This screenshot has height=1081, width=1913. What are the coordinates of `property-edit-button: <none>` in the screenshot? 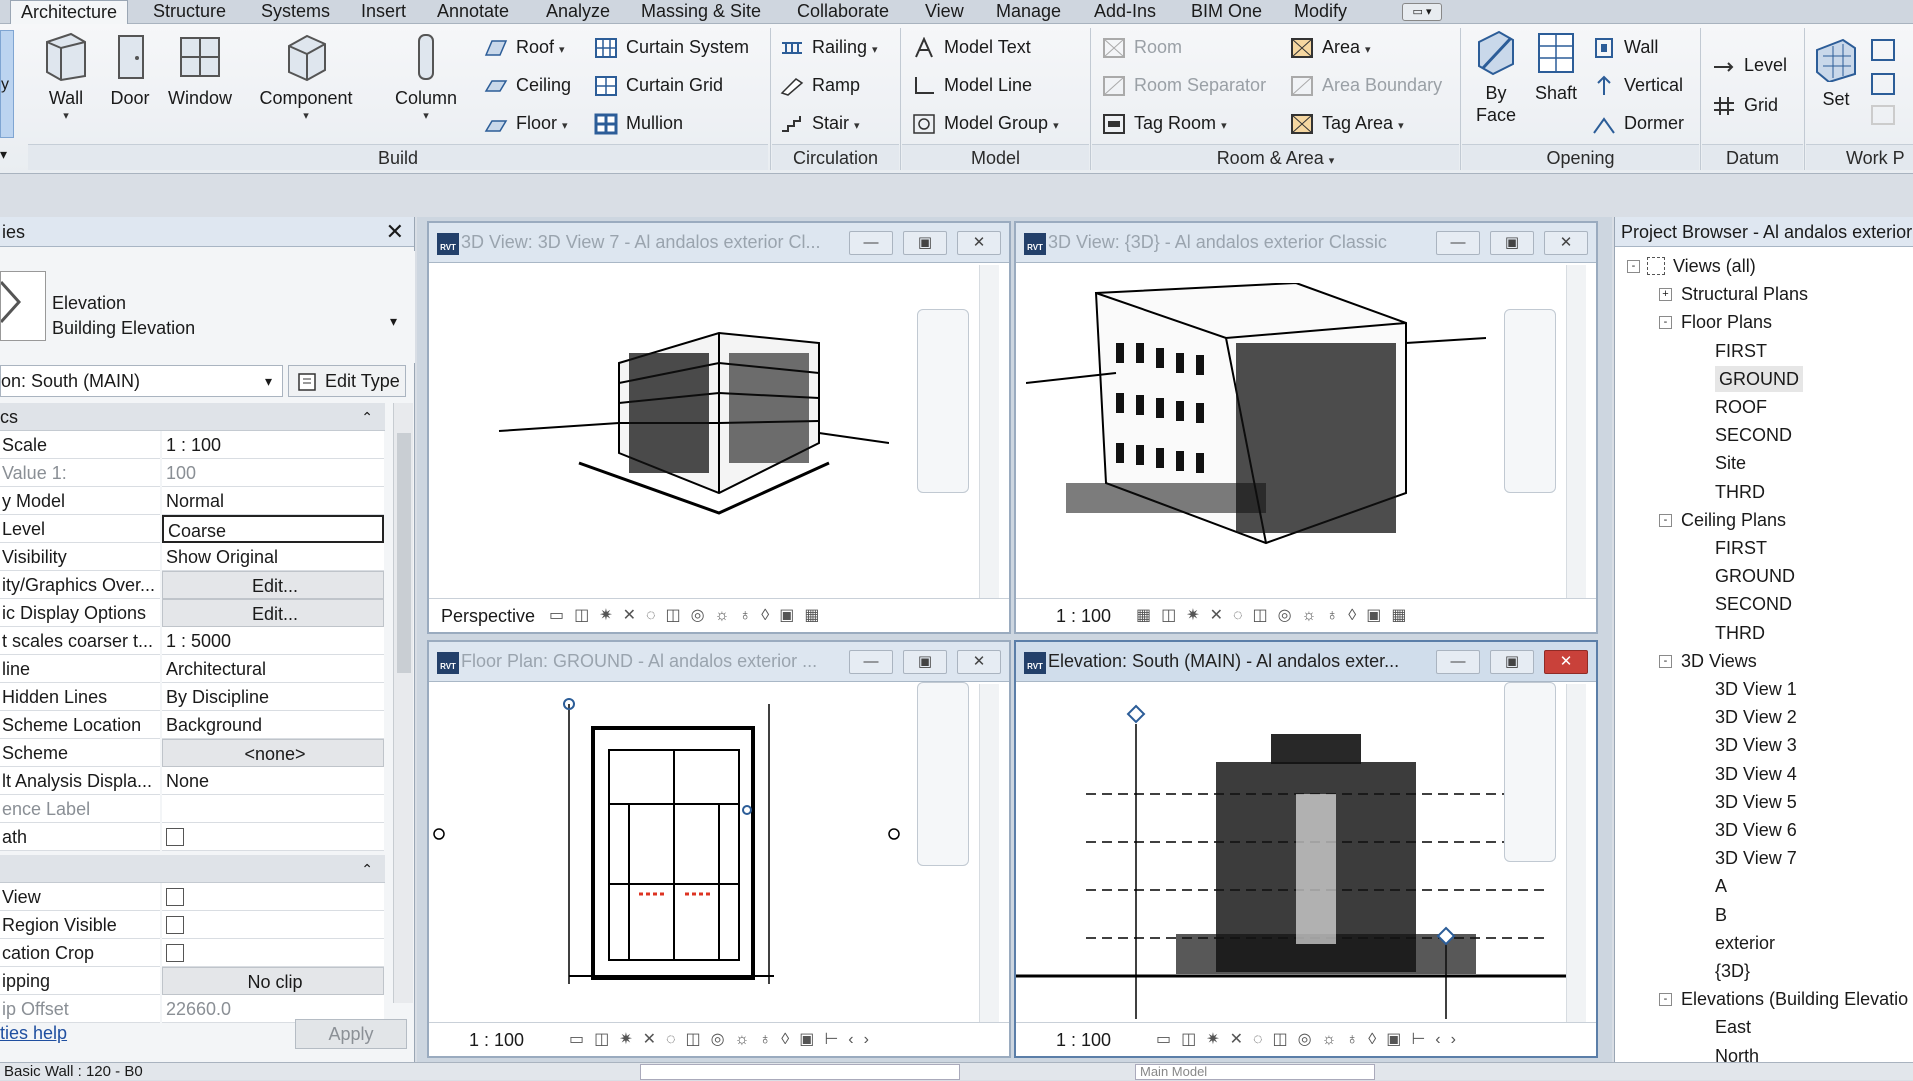 It's located at (273, 753).